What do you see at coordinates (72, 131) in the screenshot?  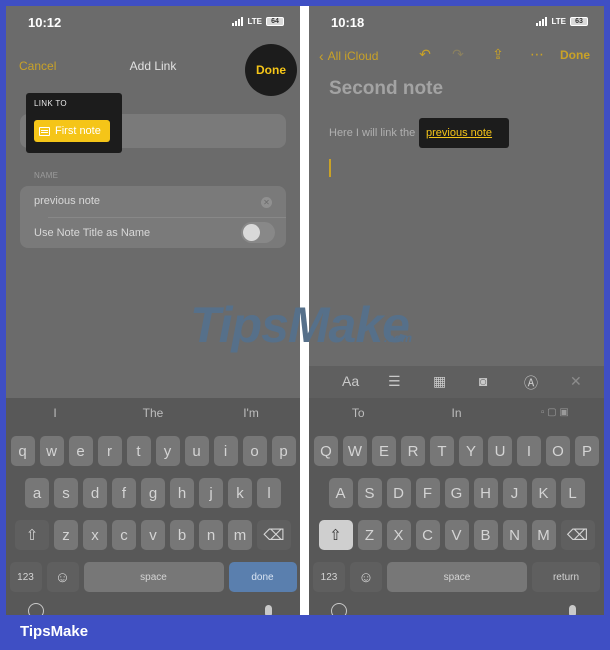 I see `linked-note-chip: First note` at bounding box center [72, 131].